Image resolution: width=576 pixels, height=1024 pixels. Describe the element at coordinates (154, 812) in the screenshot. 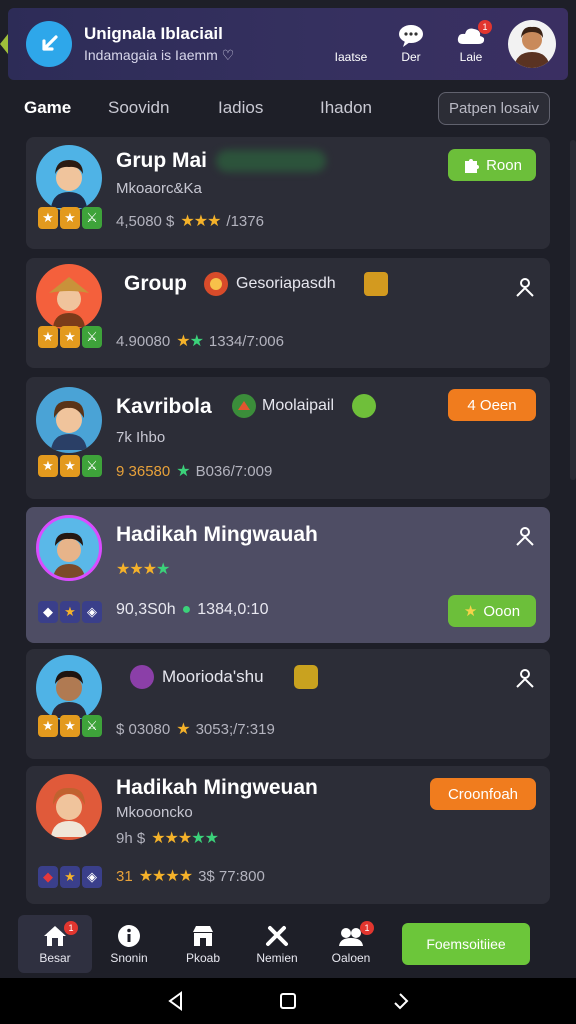

I see `card-subtitle: Mkoooncko` at that location.